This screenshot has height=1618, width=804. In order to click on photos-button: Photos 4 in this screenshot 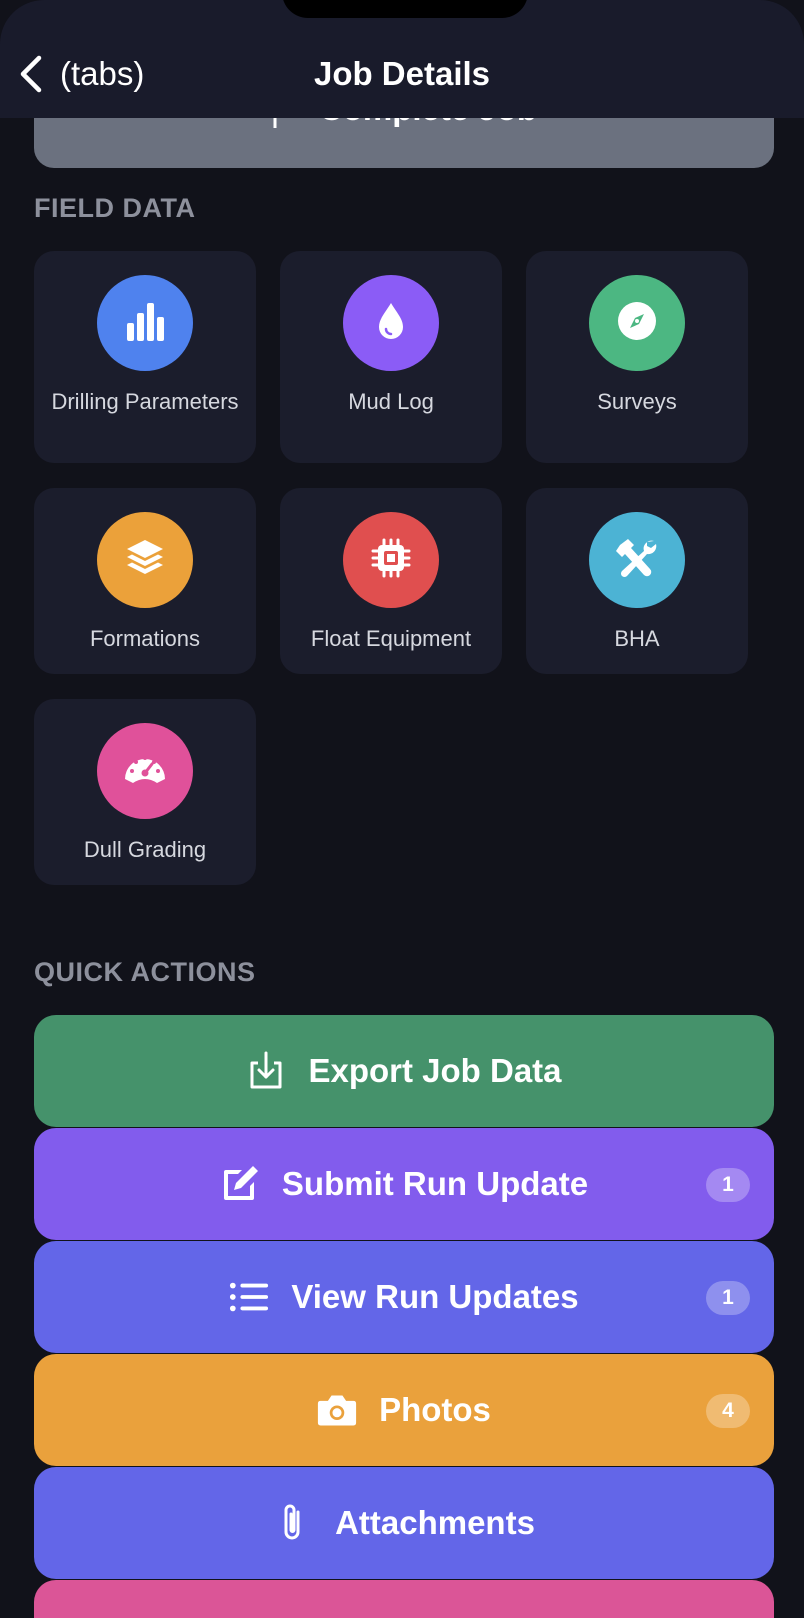, I will do `click(404, 1410)`.